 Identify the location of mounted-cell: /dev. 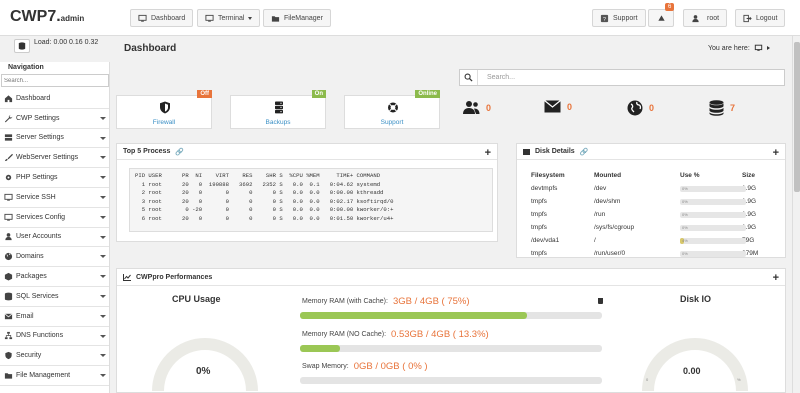
(600, 188).